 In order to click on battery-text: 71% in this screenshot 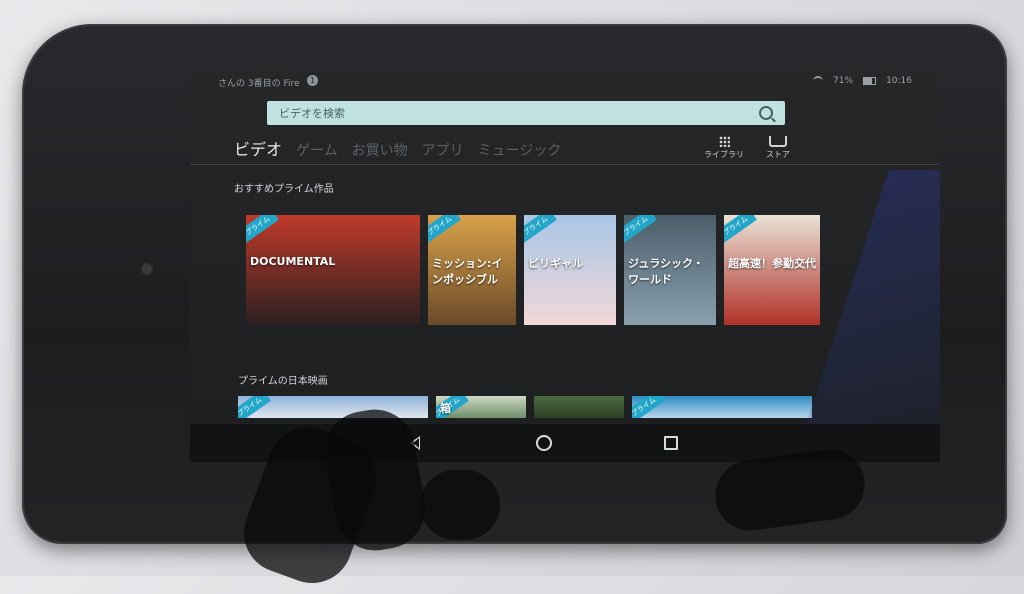, I will do `click(843, 81)`.